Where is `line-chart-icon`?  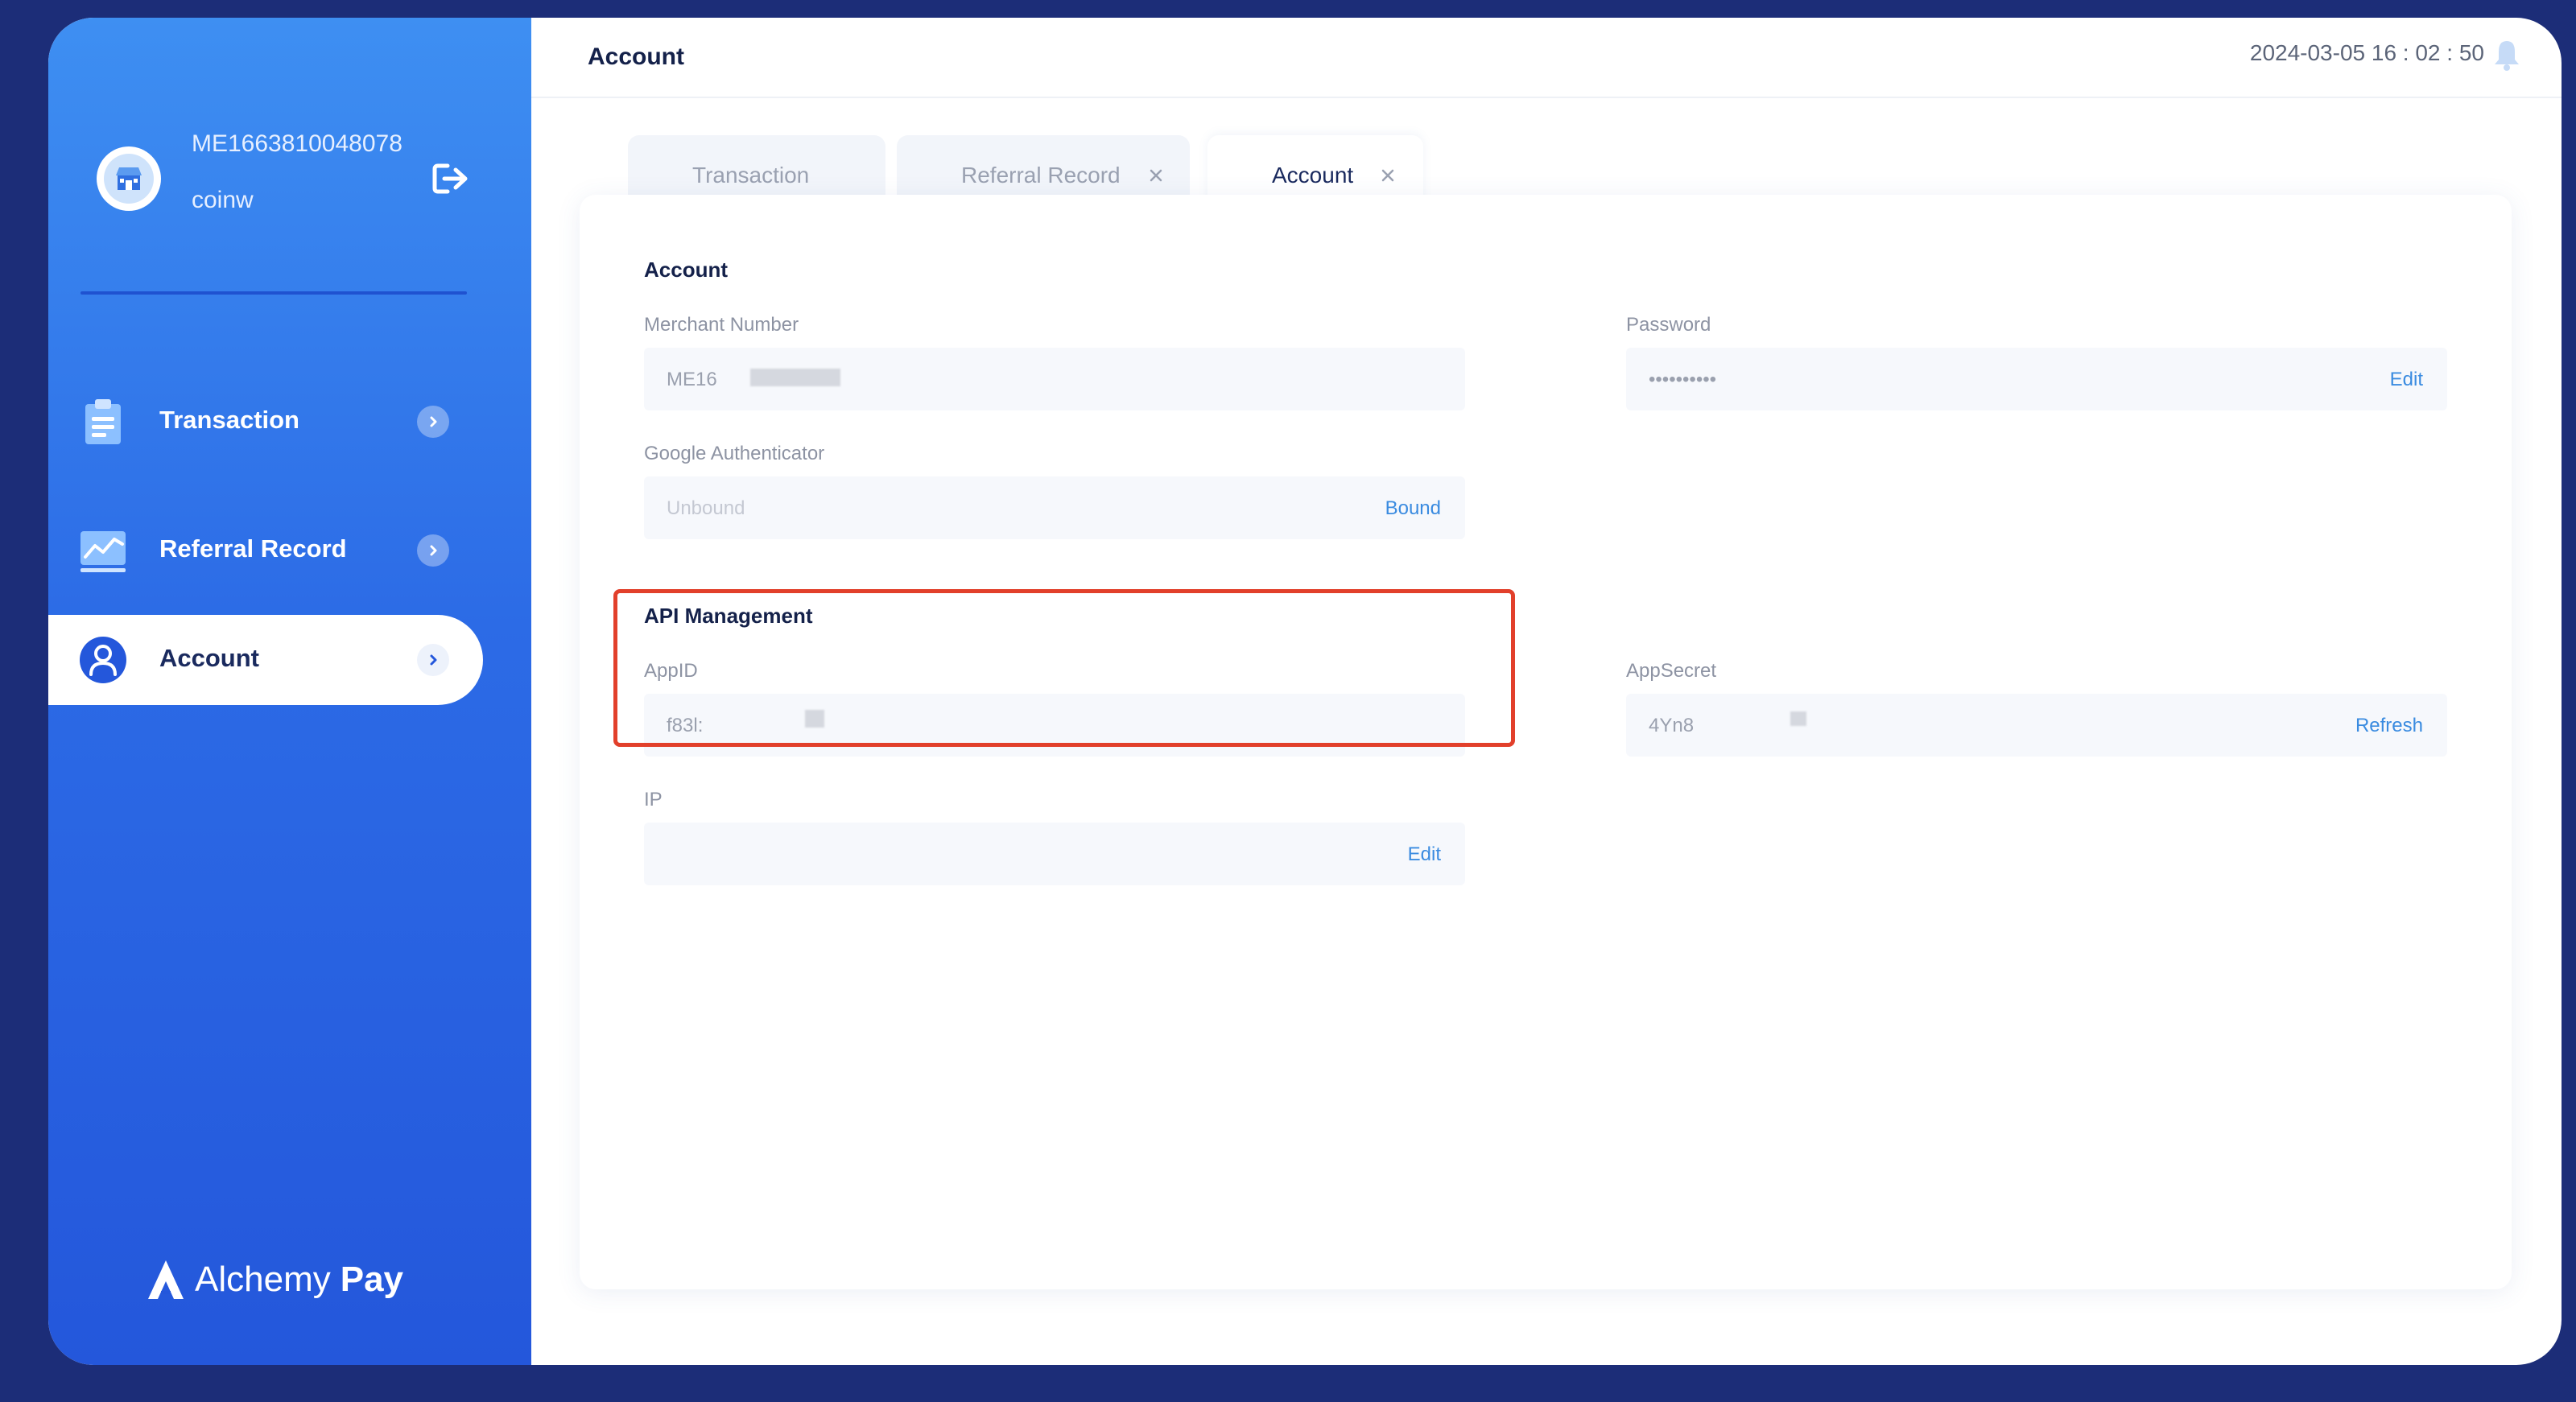 line-chart-icon is located at coordinates (103, 550).